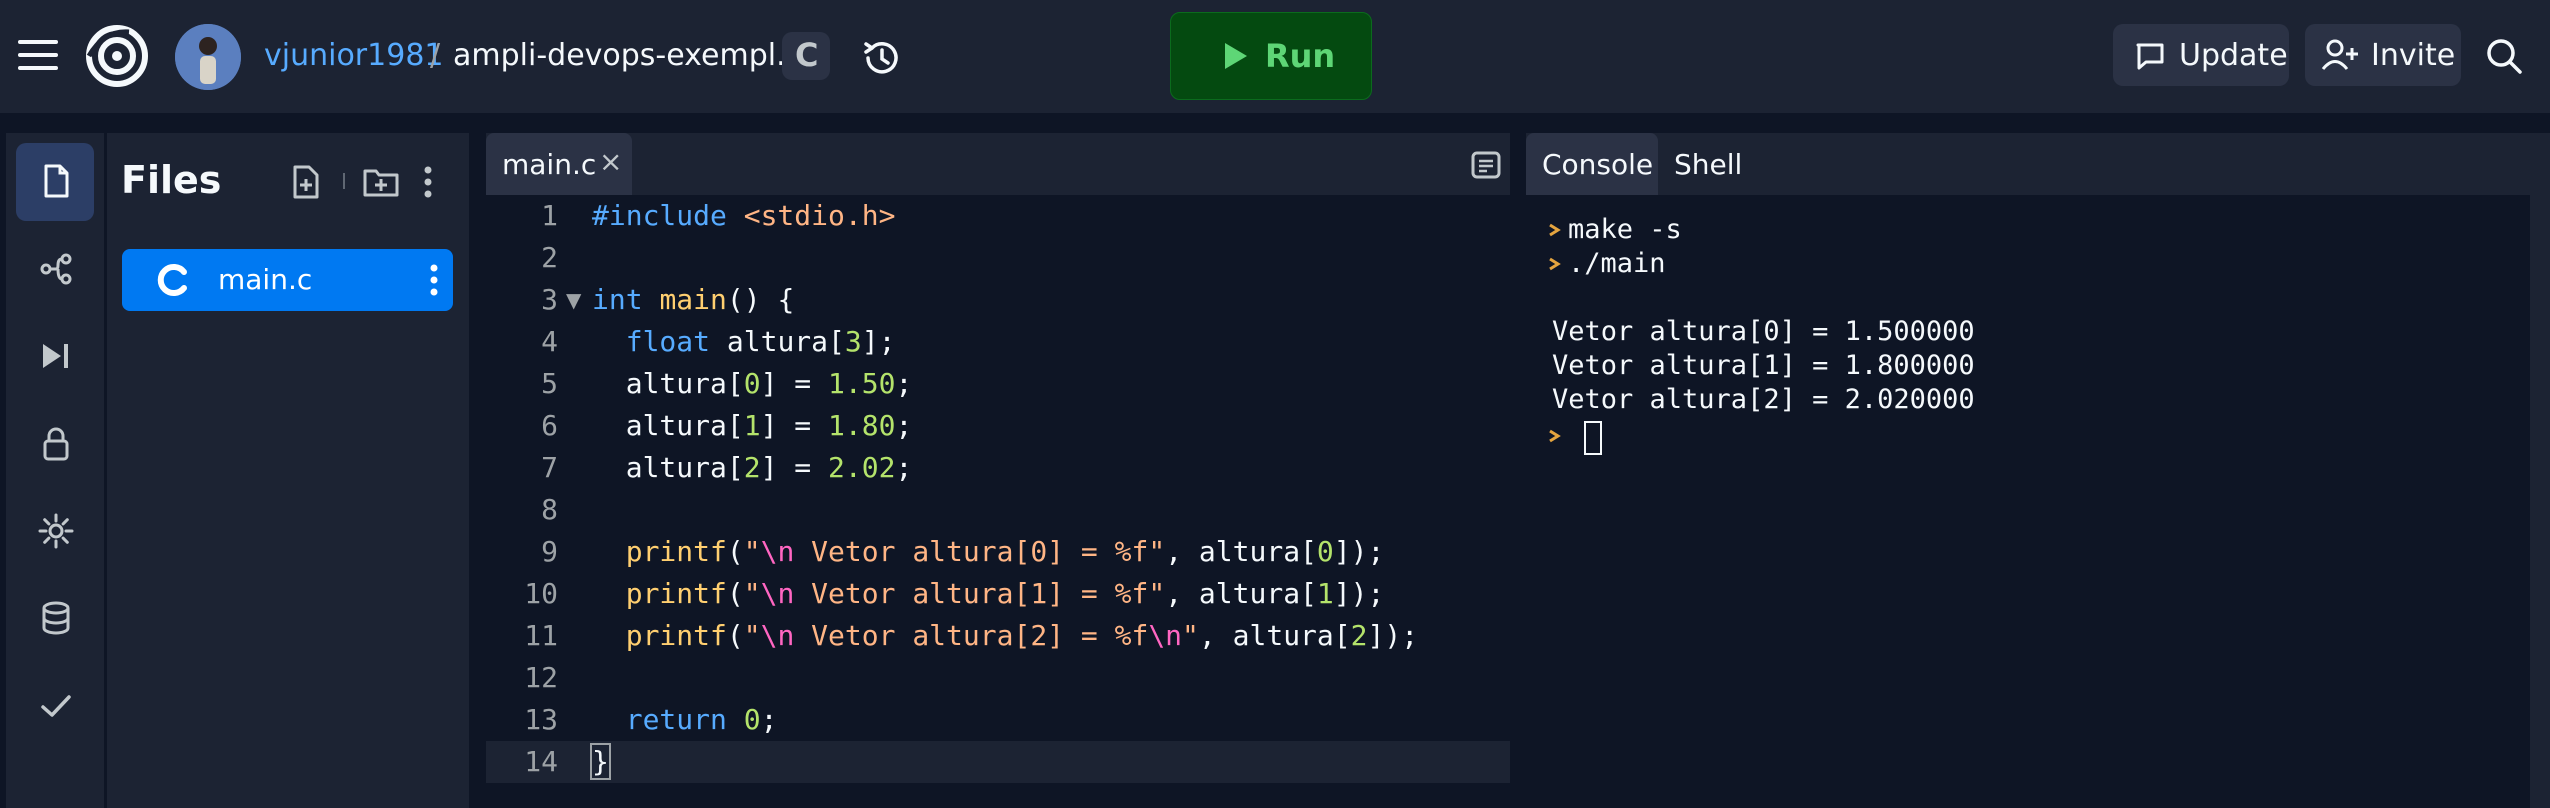 This screenshot has width=2550, height=808. Describe the element at coordinates (718, 341) in the screenshot. I see `code-line: 4 float altura[3];` at that location.